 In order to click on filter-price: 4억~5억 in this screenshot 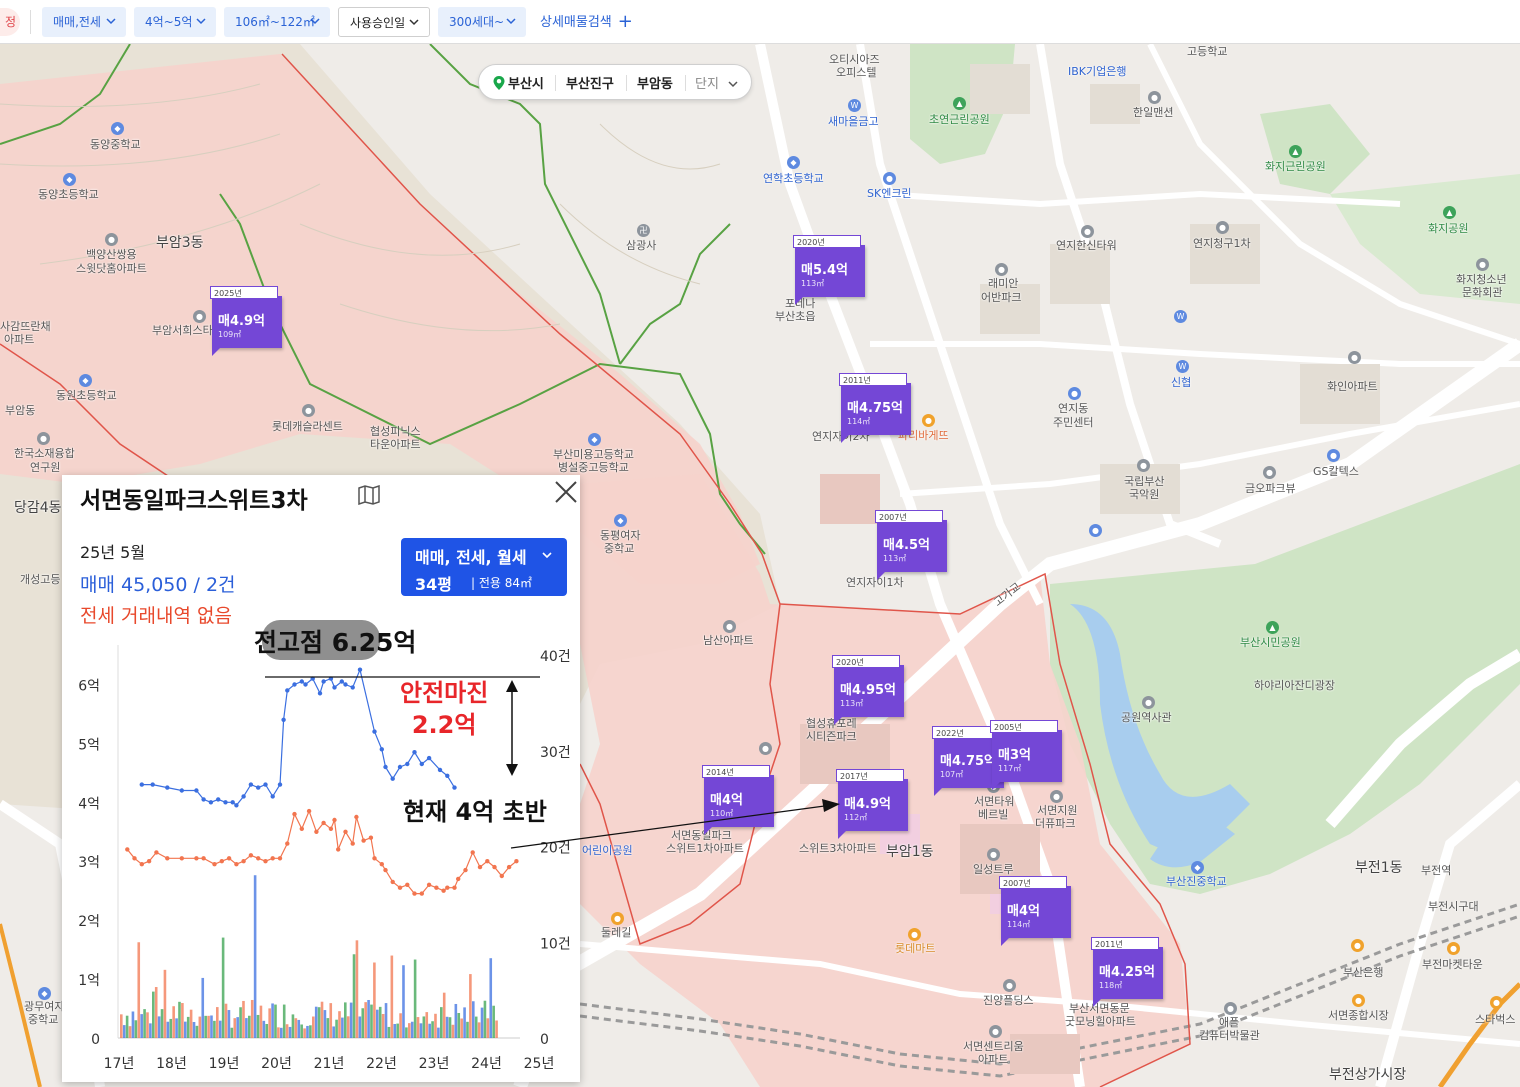, I will do `click(175, 22)`.